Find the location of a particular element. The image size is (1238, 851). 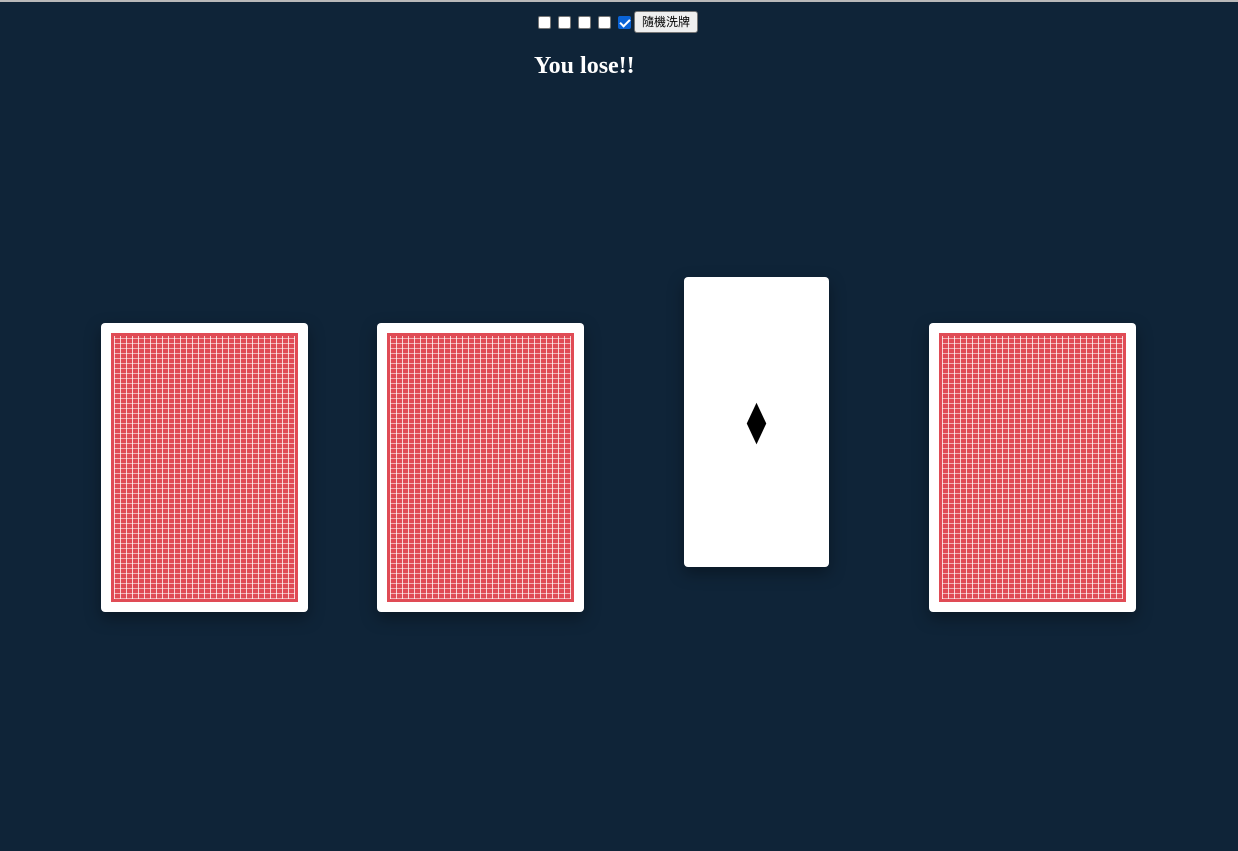

diamond-suit-icon: ⧫ is located at coordinates (756, 422).